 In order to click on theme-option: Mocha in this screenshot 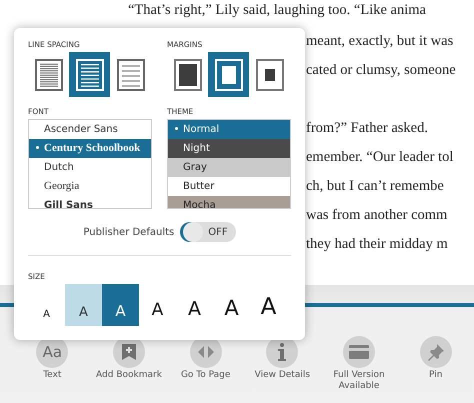, I will do `click(229, 202)`.